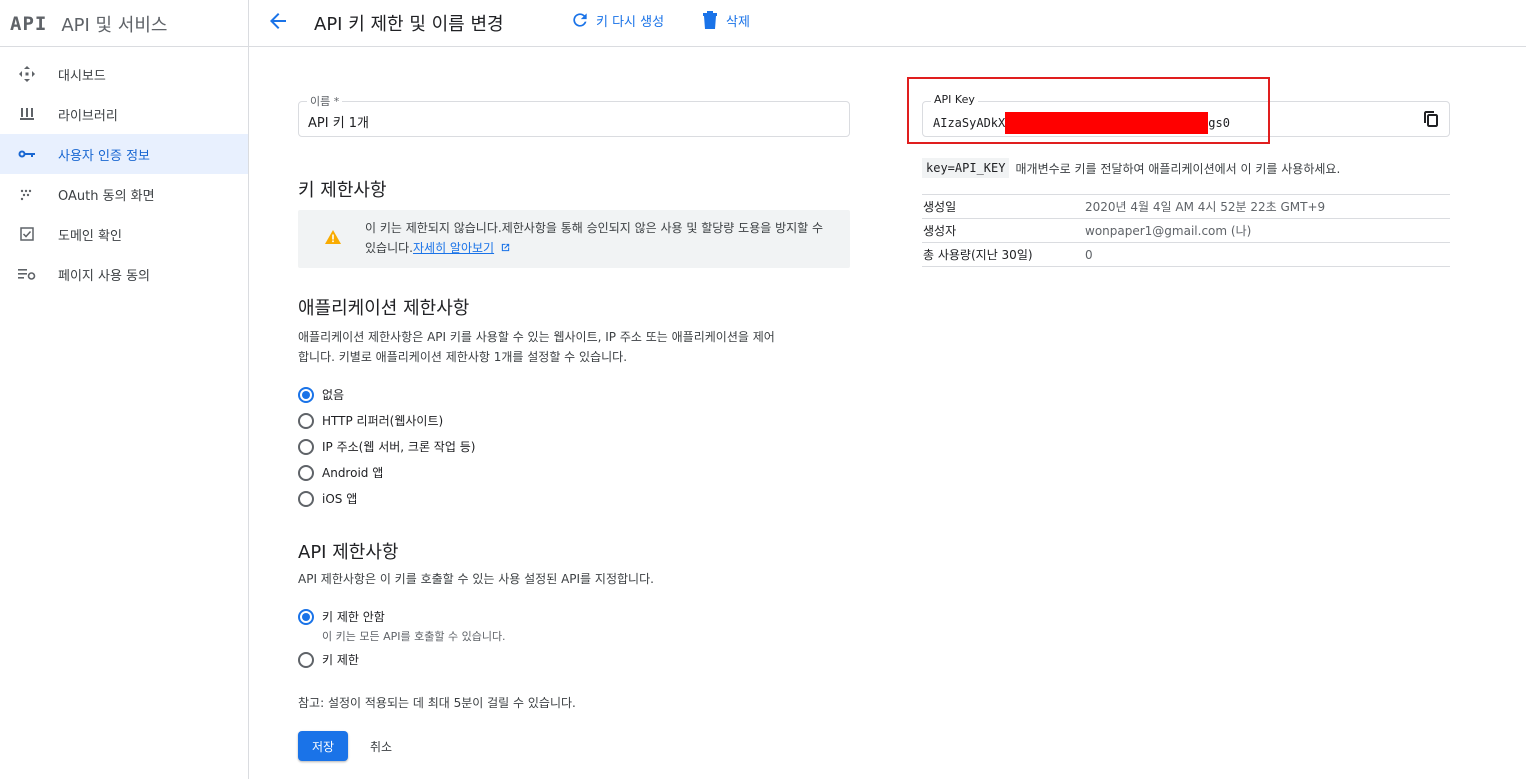  What do you see at coordinates (1089, 254) in the screenshot?
I see `info-value: 0` at bounding box center [1089, 254].